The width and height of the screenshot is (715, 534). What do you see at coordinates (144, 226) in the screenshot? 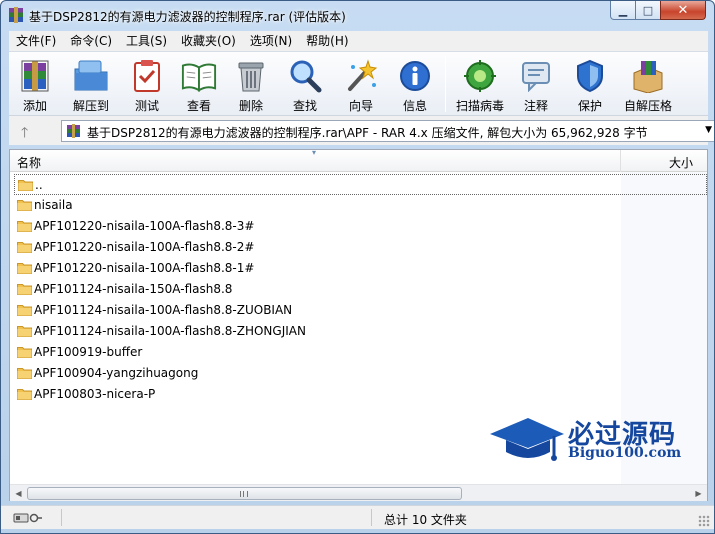
I see `folder-name: APF101220-nisaila-100A-flash8.8-3#` at bounding box center [144, 226].